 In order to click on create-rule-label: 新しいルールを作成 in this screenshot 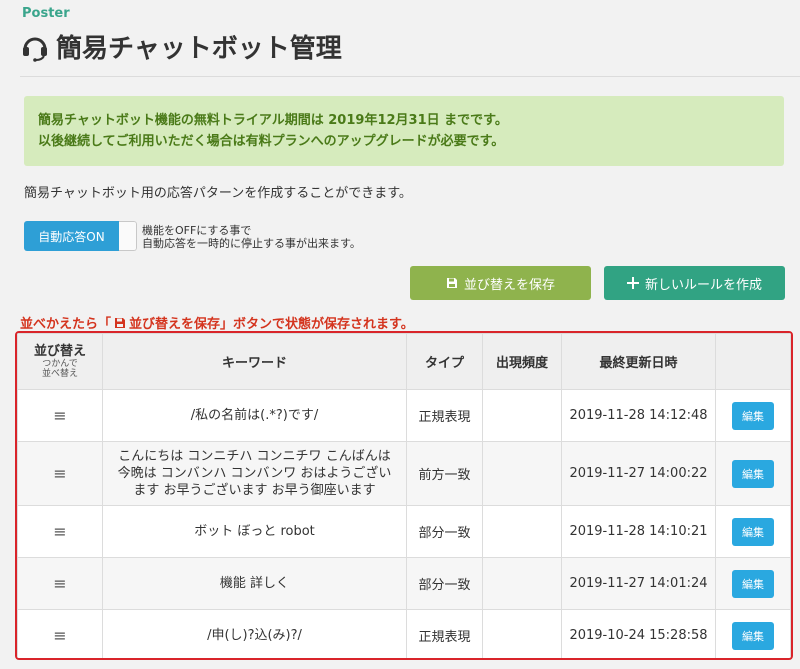, I will do `click(703, 285)`.